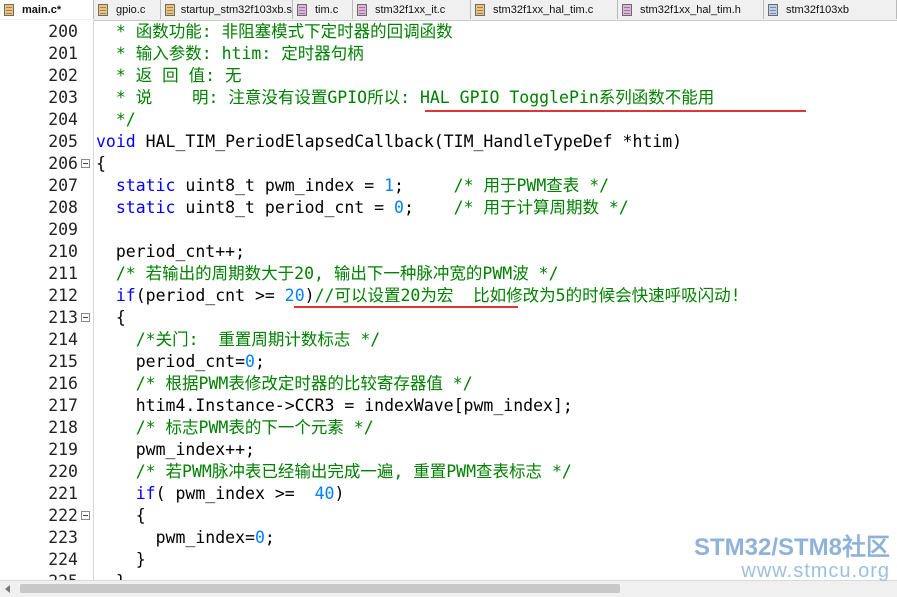 This screenshot has height=597, width=897. What do you see at coordinates (145, 207) in the screenshot?
I see `keyword: static` at bounding box center [145, 207].